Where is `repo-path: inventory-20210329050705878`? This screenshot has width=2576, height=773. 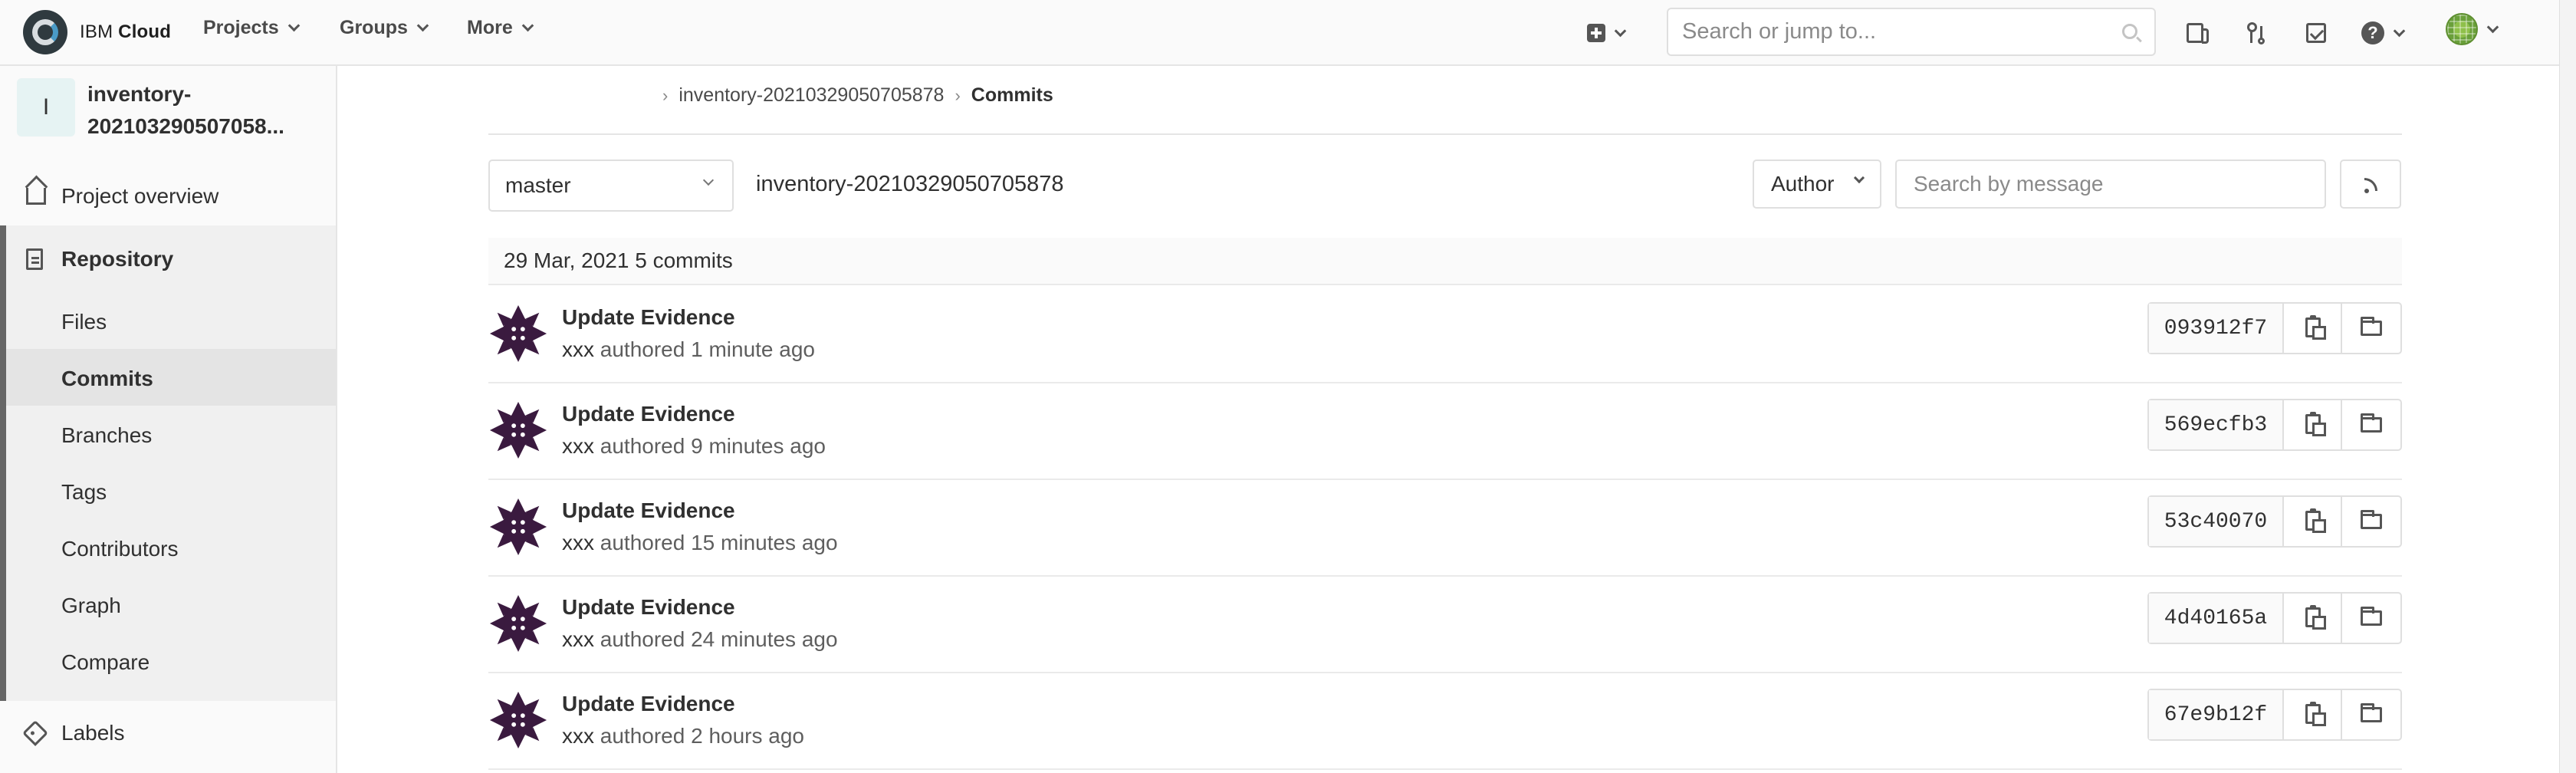 repo-path: inventory-20210329050705878 is located at coordinates (910, 185).